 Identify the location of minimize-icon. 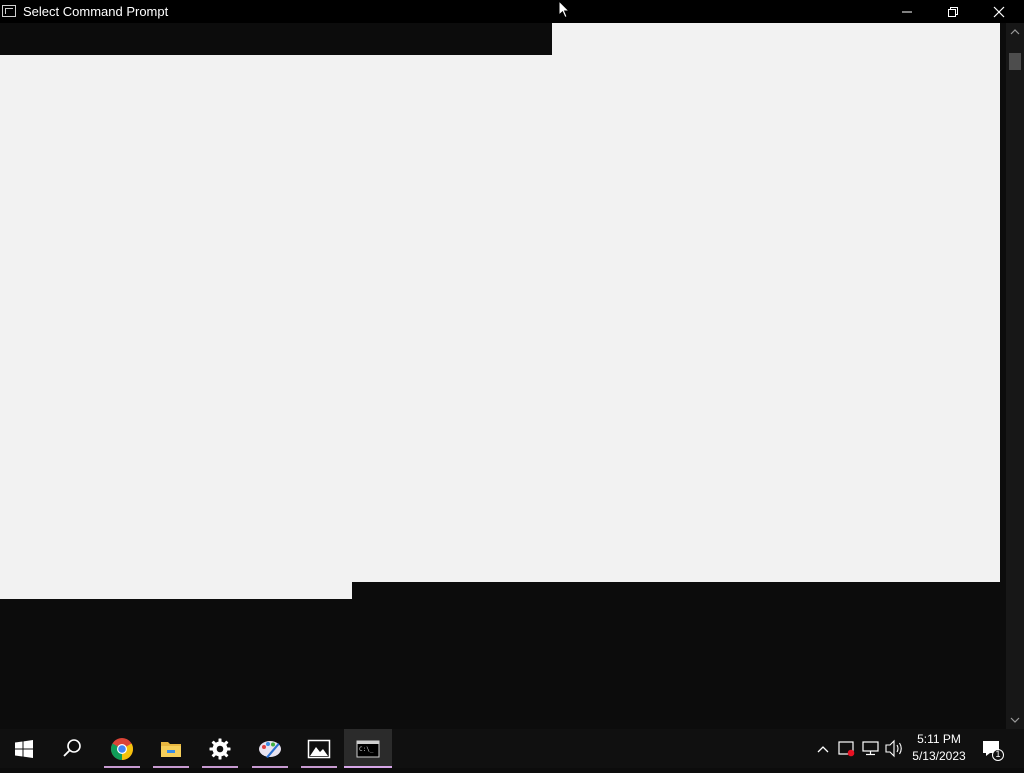
(907, 12).